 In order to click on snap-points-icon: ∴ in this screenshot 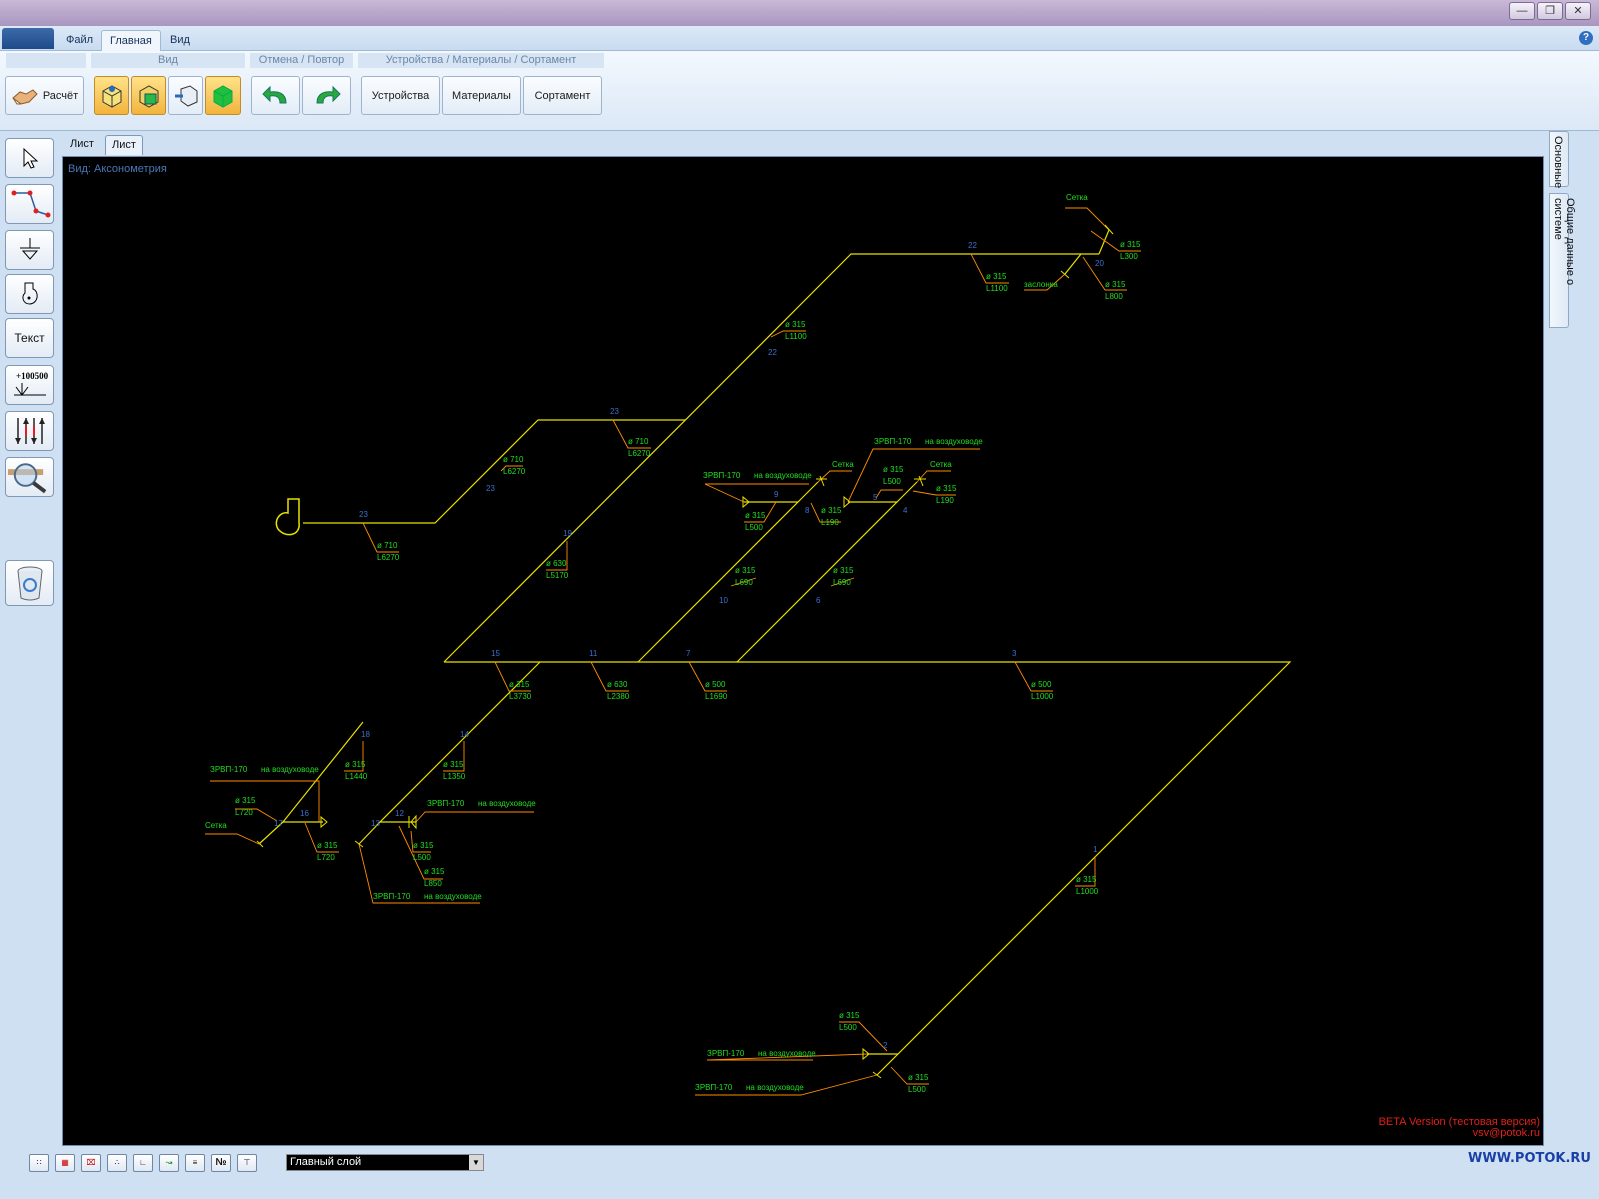, I will do `click(117, 1163)`.